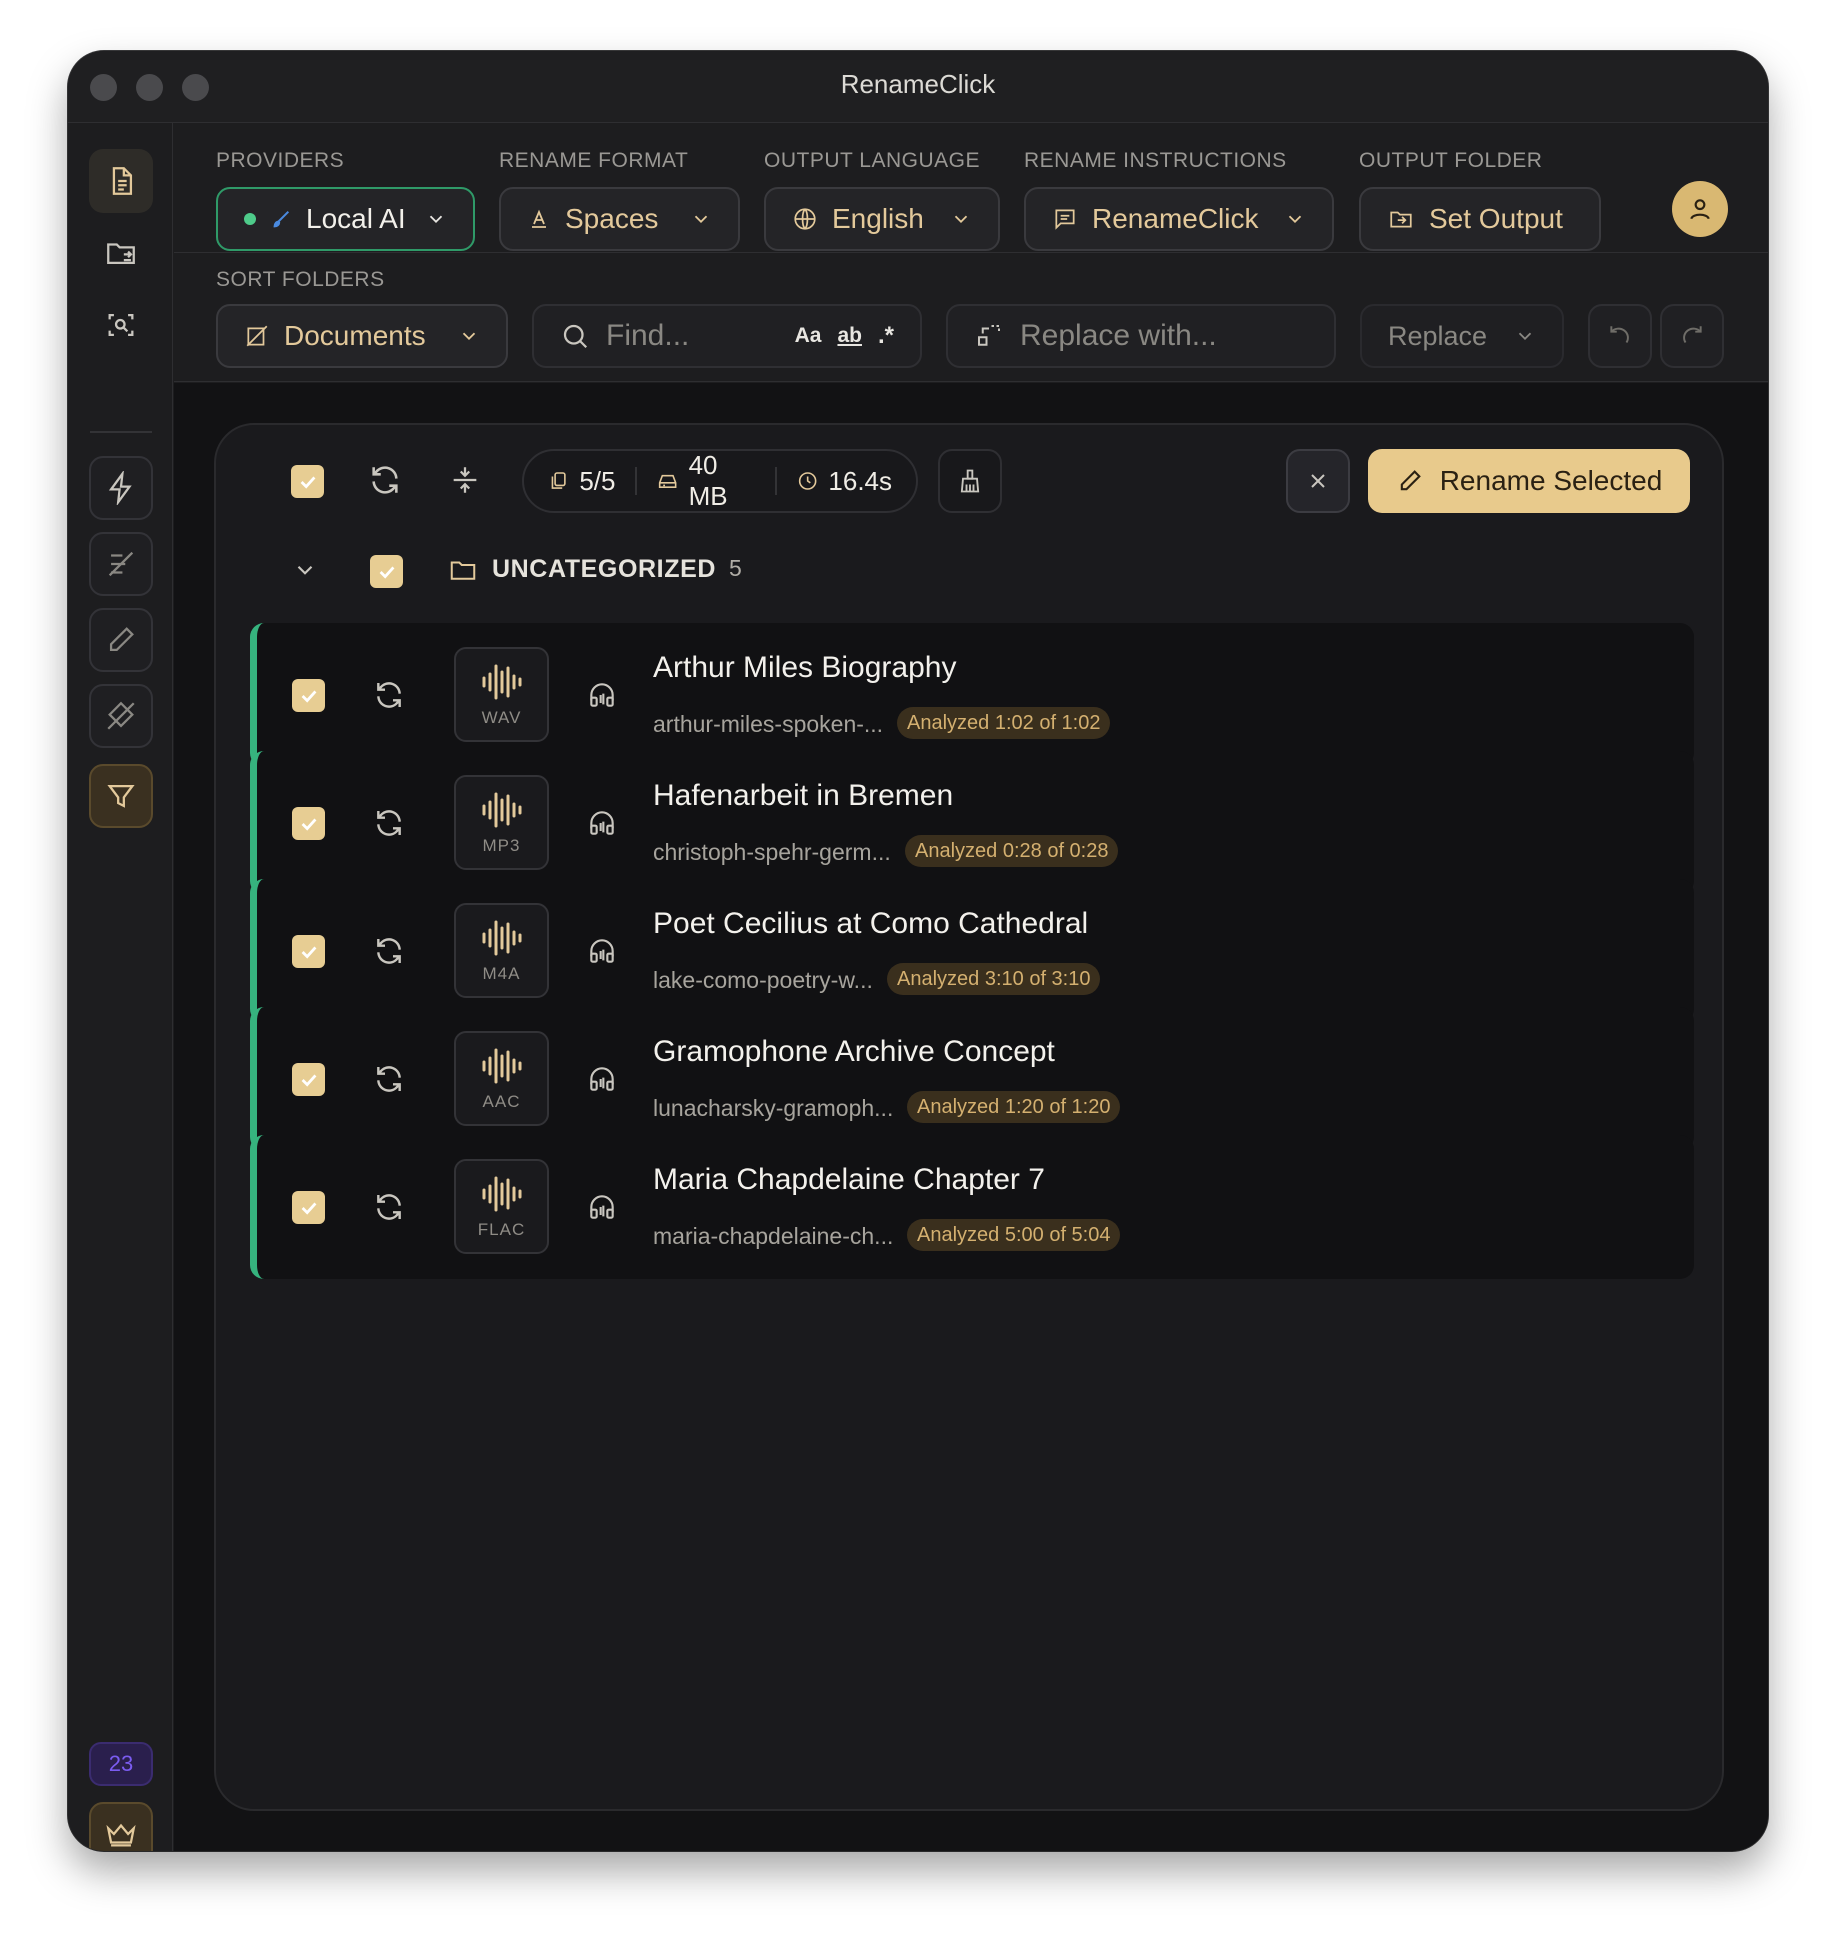  I want to click on text-format-icon, so click(539, 218).